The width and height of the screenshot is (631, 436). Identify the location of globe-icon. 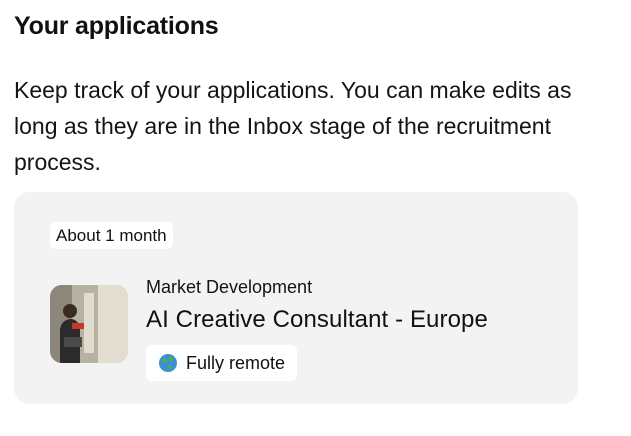
(168, 363).